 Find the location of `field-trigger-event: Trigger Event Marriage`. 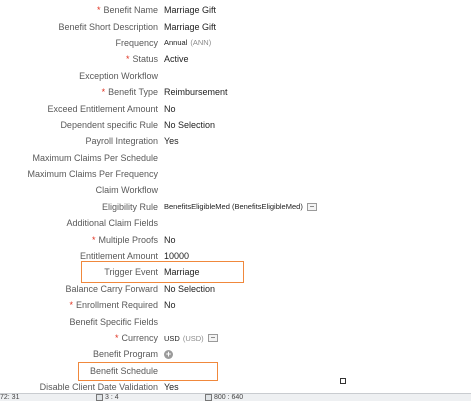

field-trigger-event: Trigger Event Marriage is located at coordinates (235, 272).